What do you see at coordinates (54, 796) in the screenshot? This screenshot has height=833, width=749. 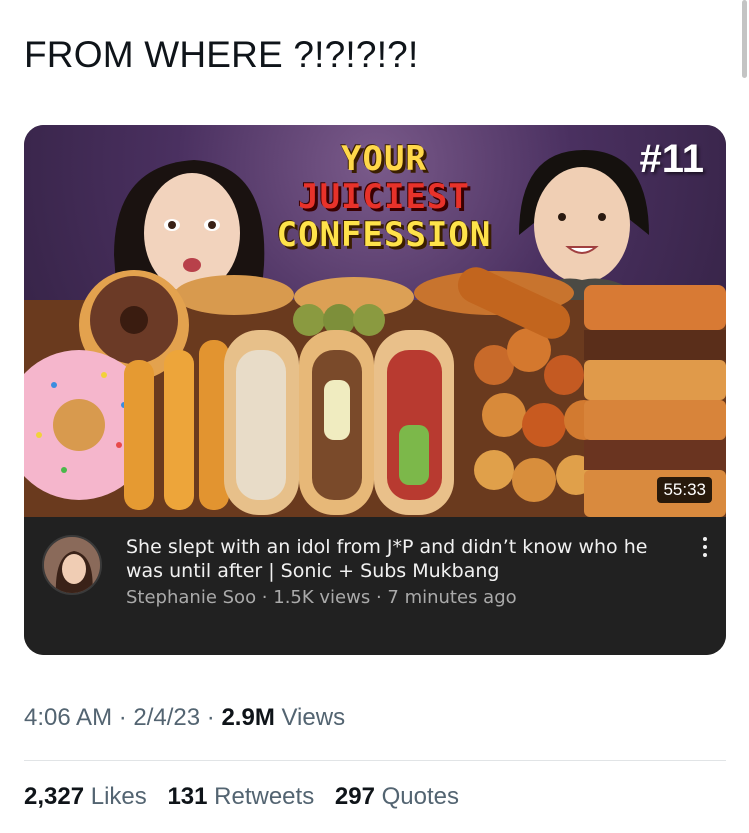 I see `likes-count: 2,327` at bounding box center [54, 796].